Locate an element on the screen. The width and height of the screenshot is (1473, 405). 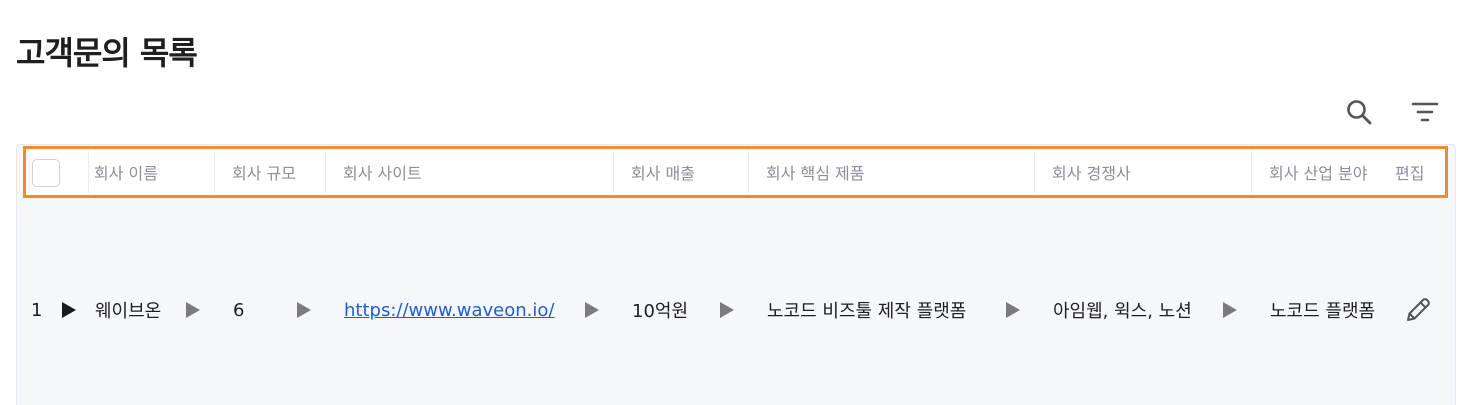
cell-company-industry: 노코드 플랫폼 is located at coordinates (1323, 311).